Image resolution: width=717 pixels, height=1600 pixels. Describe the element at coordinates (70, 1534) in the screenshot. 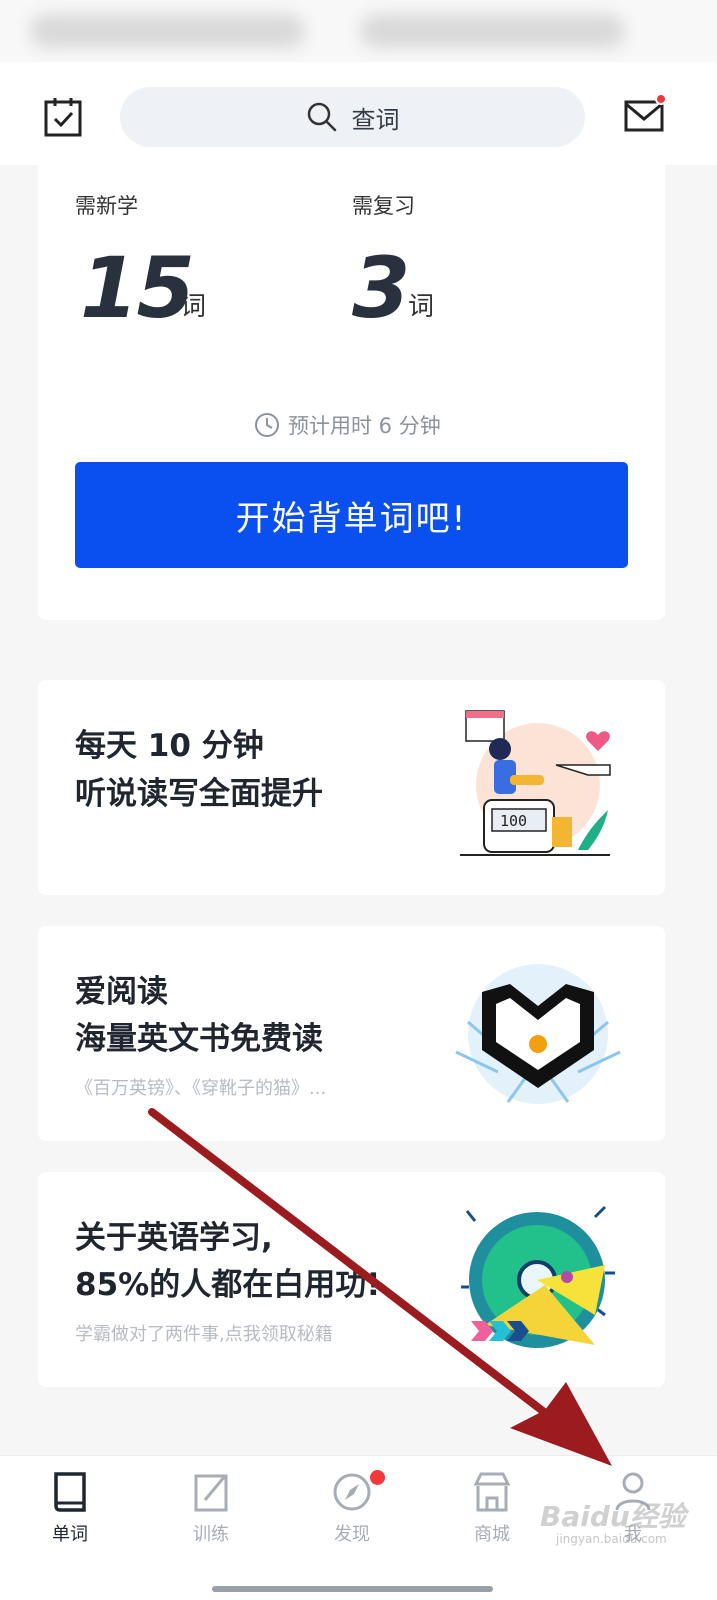

I see `tab-words-label: 单词` at that location.